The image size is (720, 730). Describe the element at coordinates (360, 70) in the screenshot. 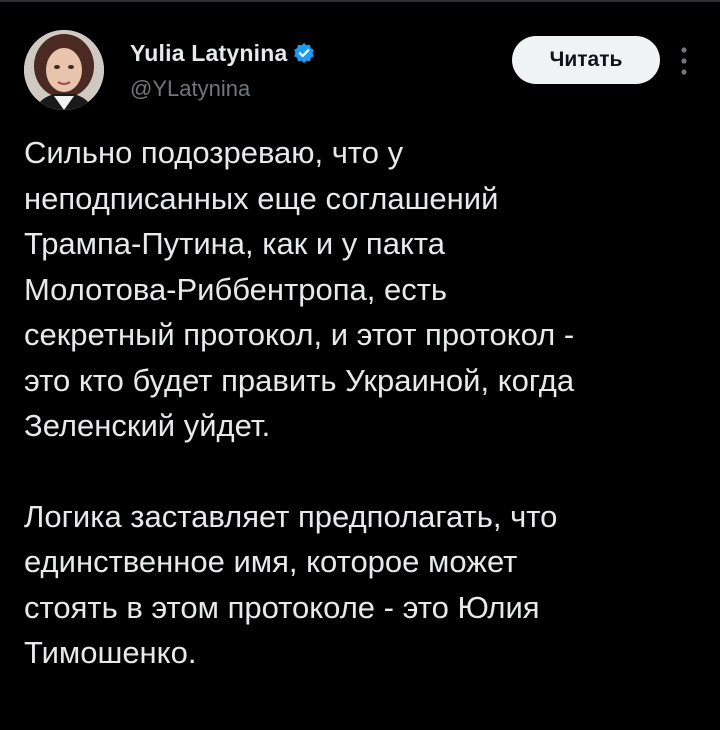

I see `tweet-header: Yulia Latynina @YLatynina Читать` at that location.